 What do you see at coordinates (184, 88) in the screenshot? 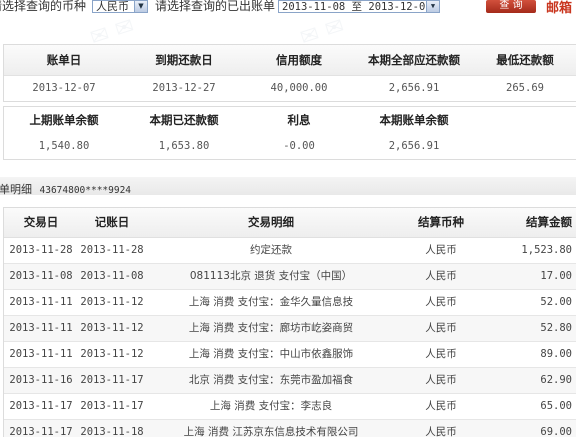
I see `due-date: 2013-12-27` at bounding box center [184, 88].